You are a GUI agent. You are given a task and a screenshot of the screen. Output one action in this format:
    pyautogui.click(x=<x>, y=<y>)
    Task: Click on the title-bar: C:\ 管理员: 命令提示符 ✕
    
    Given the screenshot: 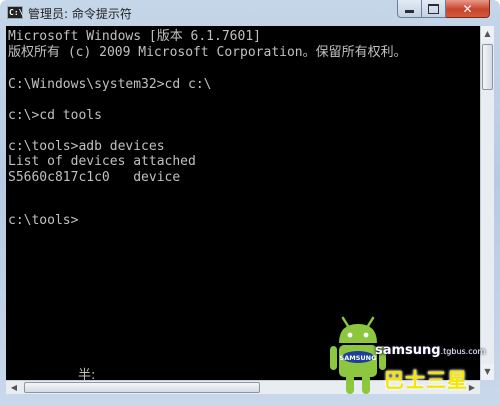 What is the action you would take?
    pyautogui.click(x=250, y=13)
    